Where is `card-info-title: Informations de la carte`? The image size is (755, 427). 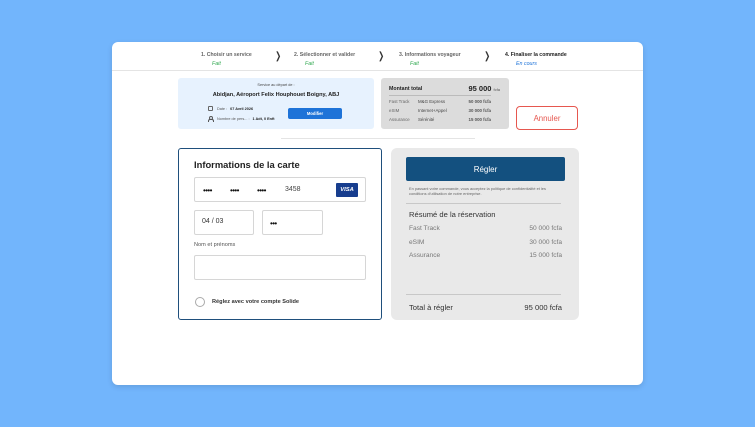 card-info-title: Informations de la carte is located at coordinates (247, 164).